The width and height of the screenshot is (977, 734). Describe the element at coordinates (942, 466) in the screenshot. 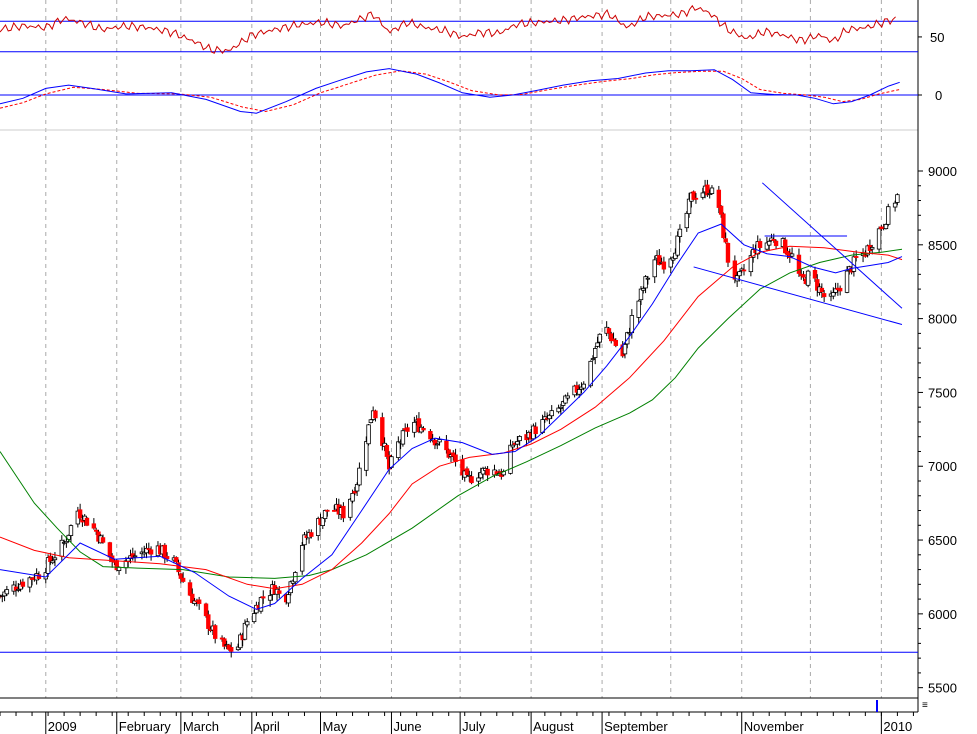

I see `y-tick-label: 7000` at that location.